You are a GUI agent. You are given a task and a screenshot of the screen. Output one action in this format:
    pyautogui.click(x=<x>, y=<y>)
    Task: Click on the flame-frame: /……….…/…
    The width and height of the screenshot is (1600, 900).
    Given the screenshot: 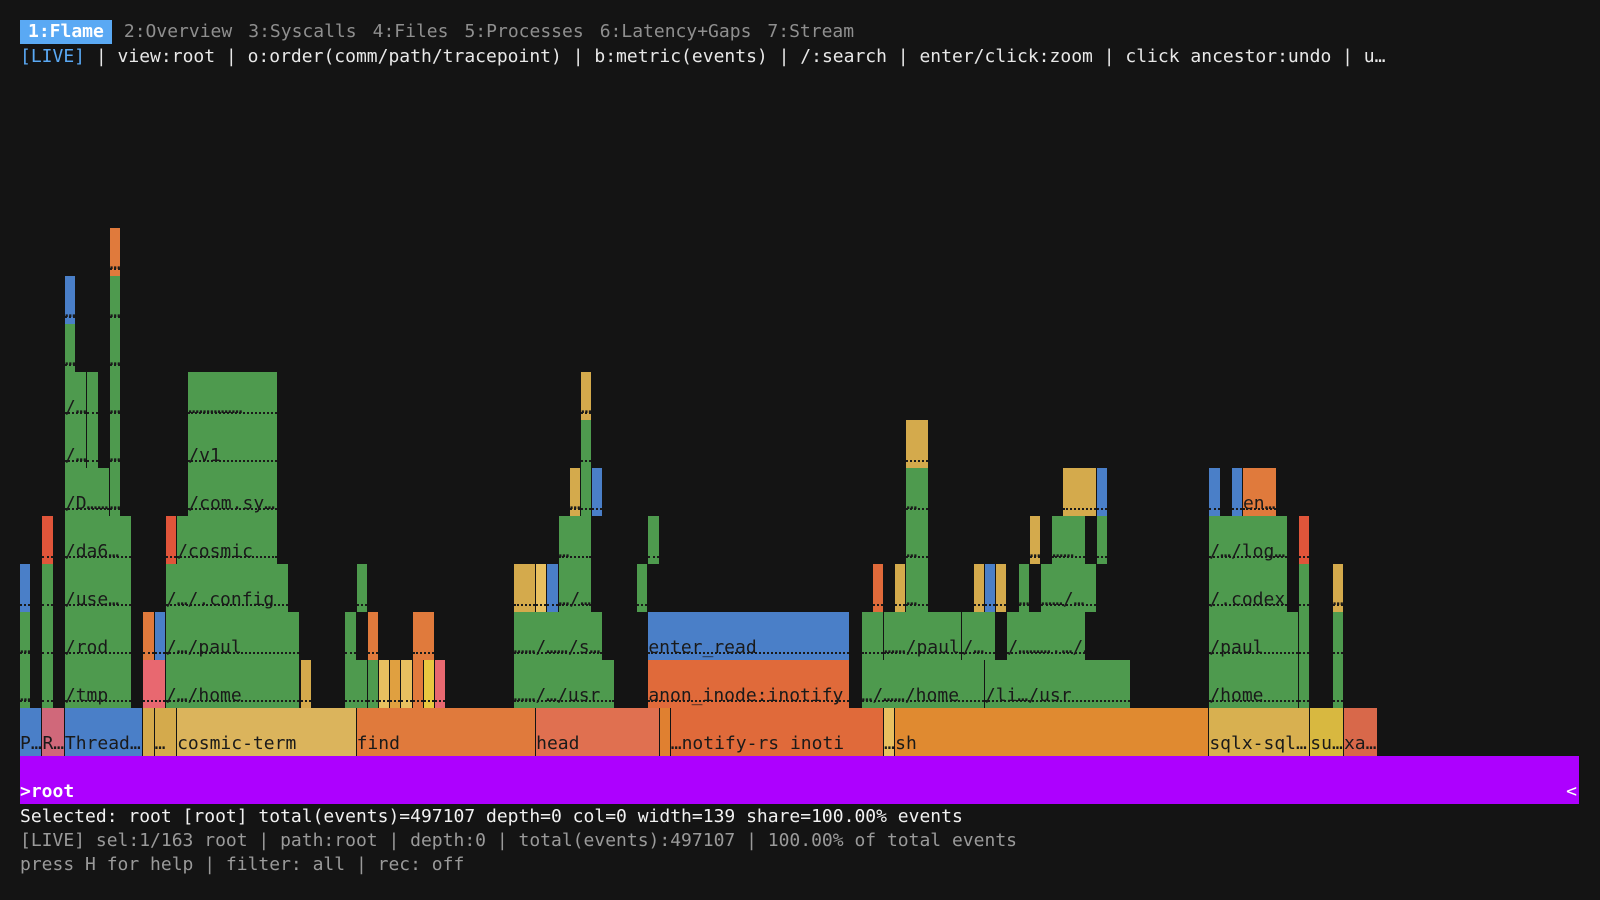 What is the action you would take?
    pyautogui.click(x=1046, y=636)
    